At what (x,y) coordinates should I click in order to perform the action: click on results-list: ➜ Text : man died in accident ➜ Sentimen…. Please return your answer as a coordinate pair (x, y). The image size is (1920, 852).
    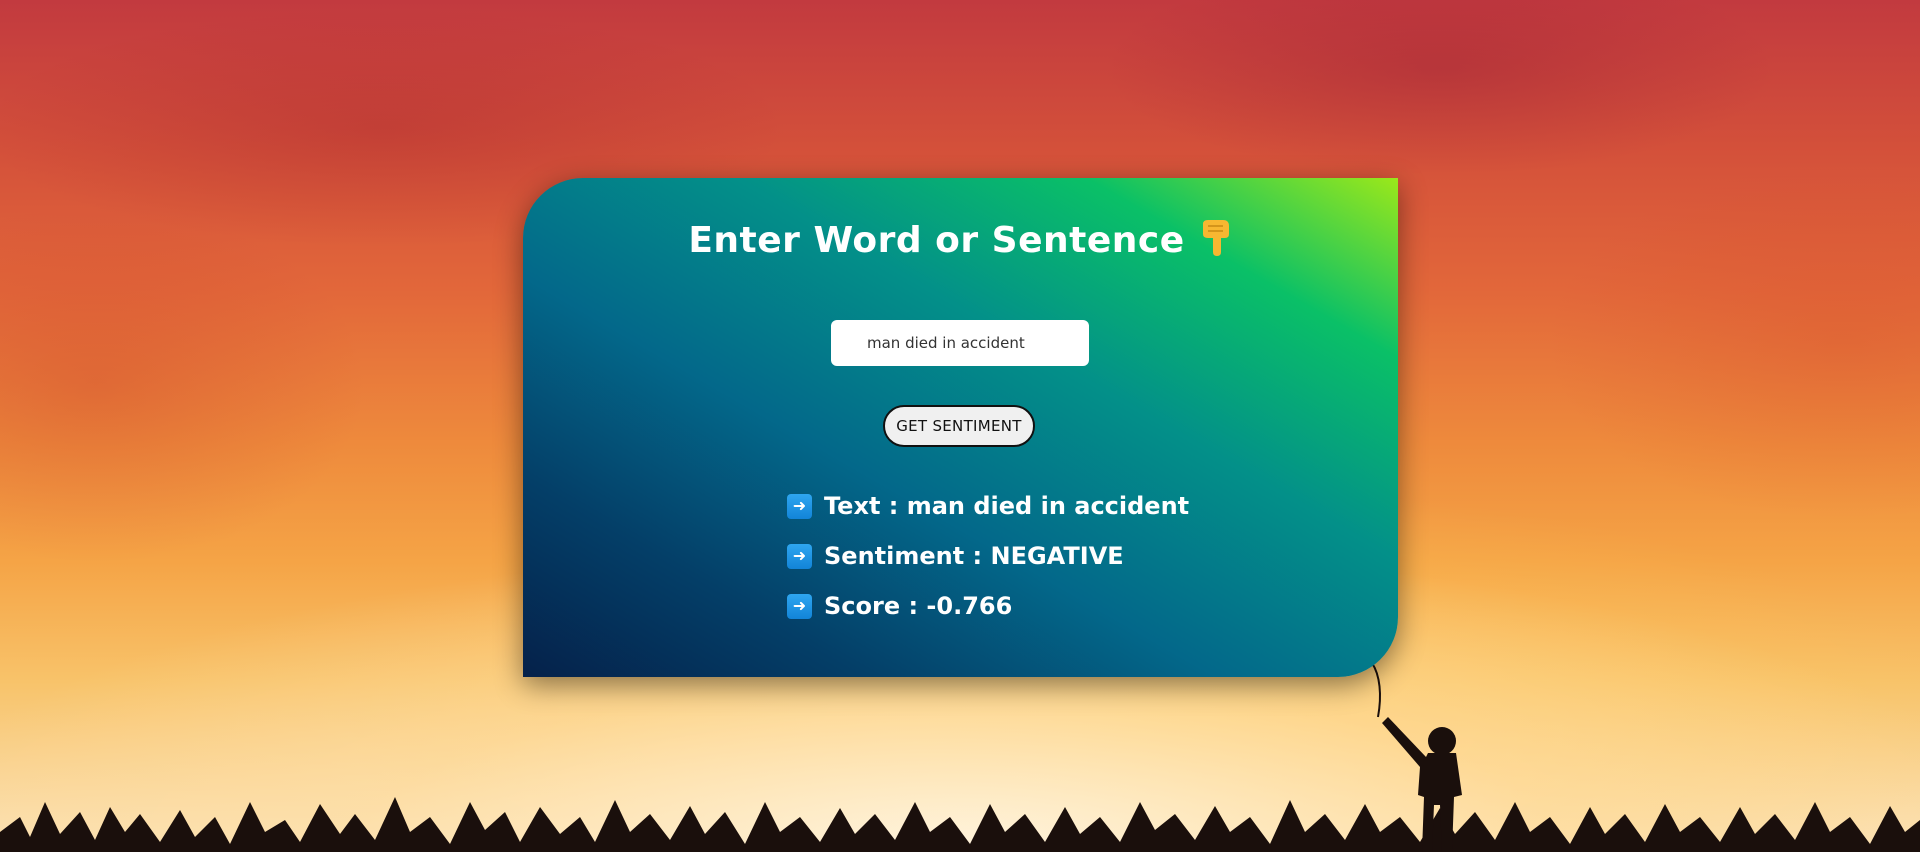
    Looking at the image, I should click on (988, 567).